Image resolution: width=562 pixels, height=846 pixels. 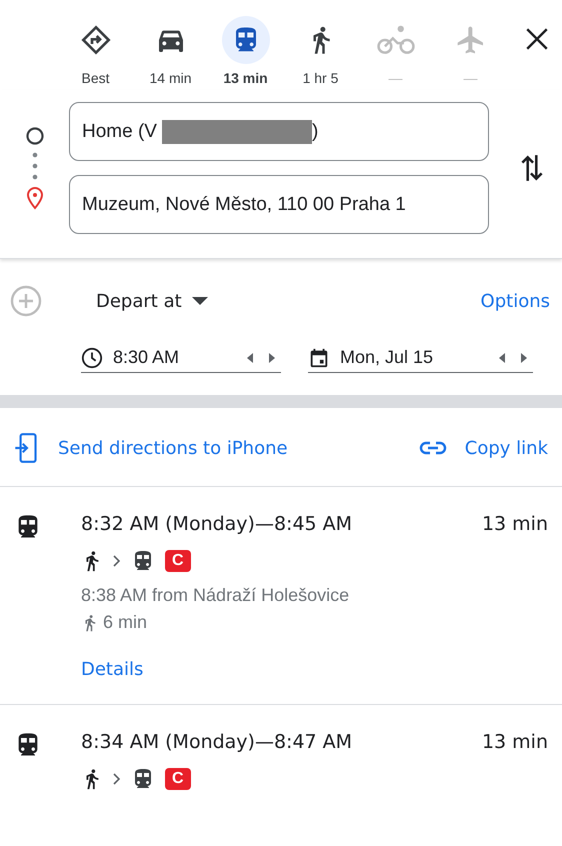 I want to click on details-link: Details, so click(x=112, y=669).